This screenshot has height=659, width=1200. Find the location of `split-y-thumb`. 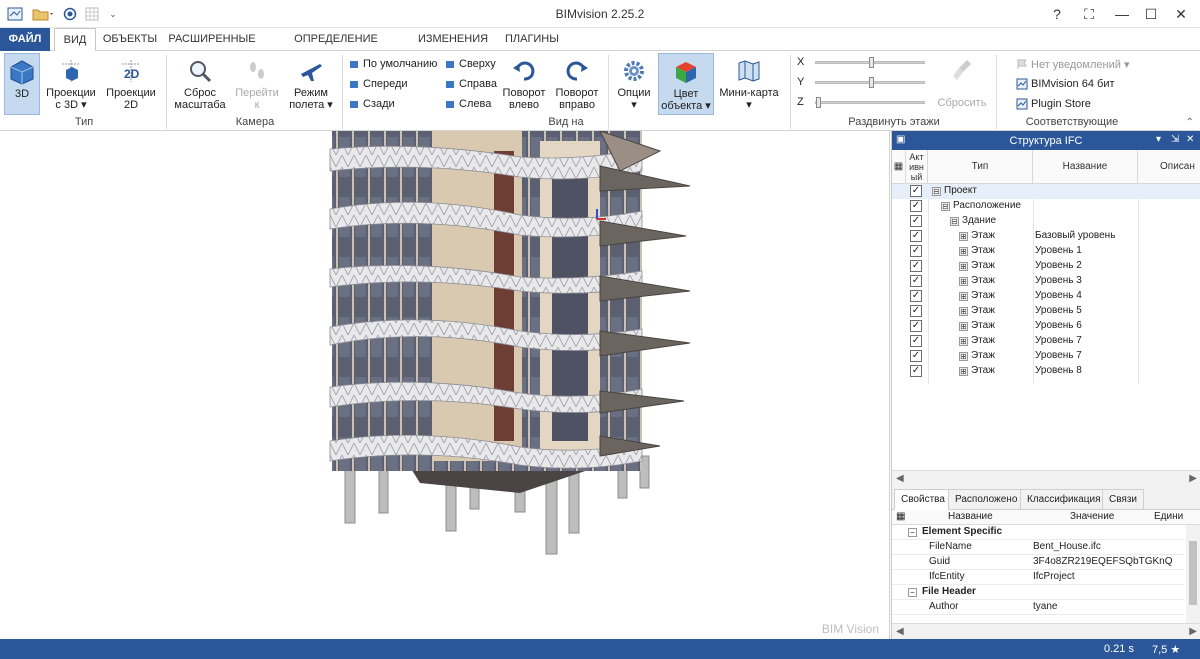

split-y-thumb is located at coordinates (871, 82).